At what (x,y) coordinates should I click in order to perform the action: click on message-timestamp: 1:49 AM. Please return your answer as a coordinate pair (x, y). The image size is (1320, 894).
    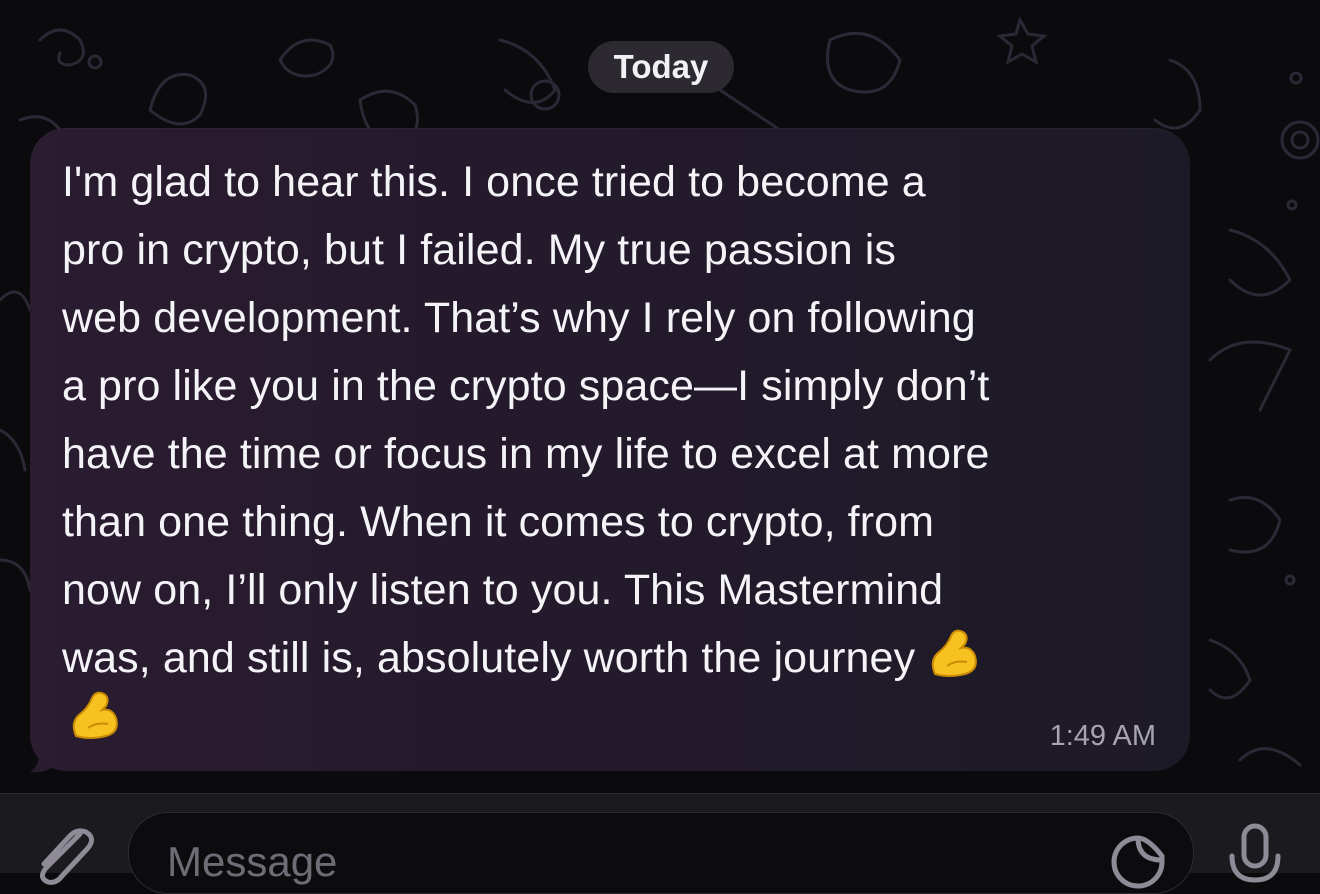
    Looking at the image, I should click on (1102, 736).